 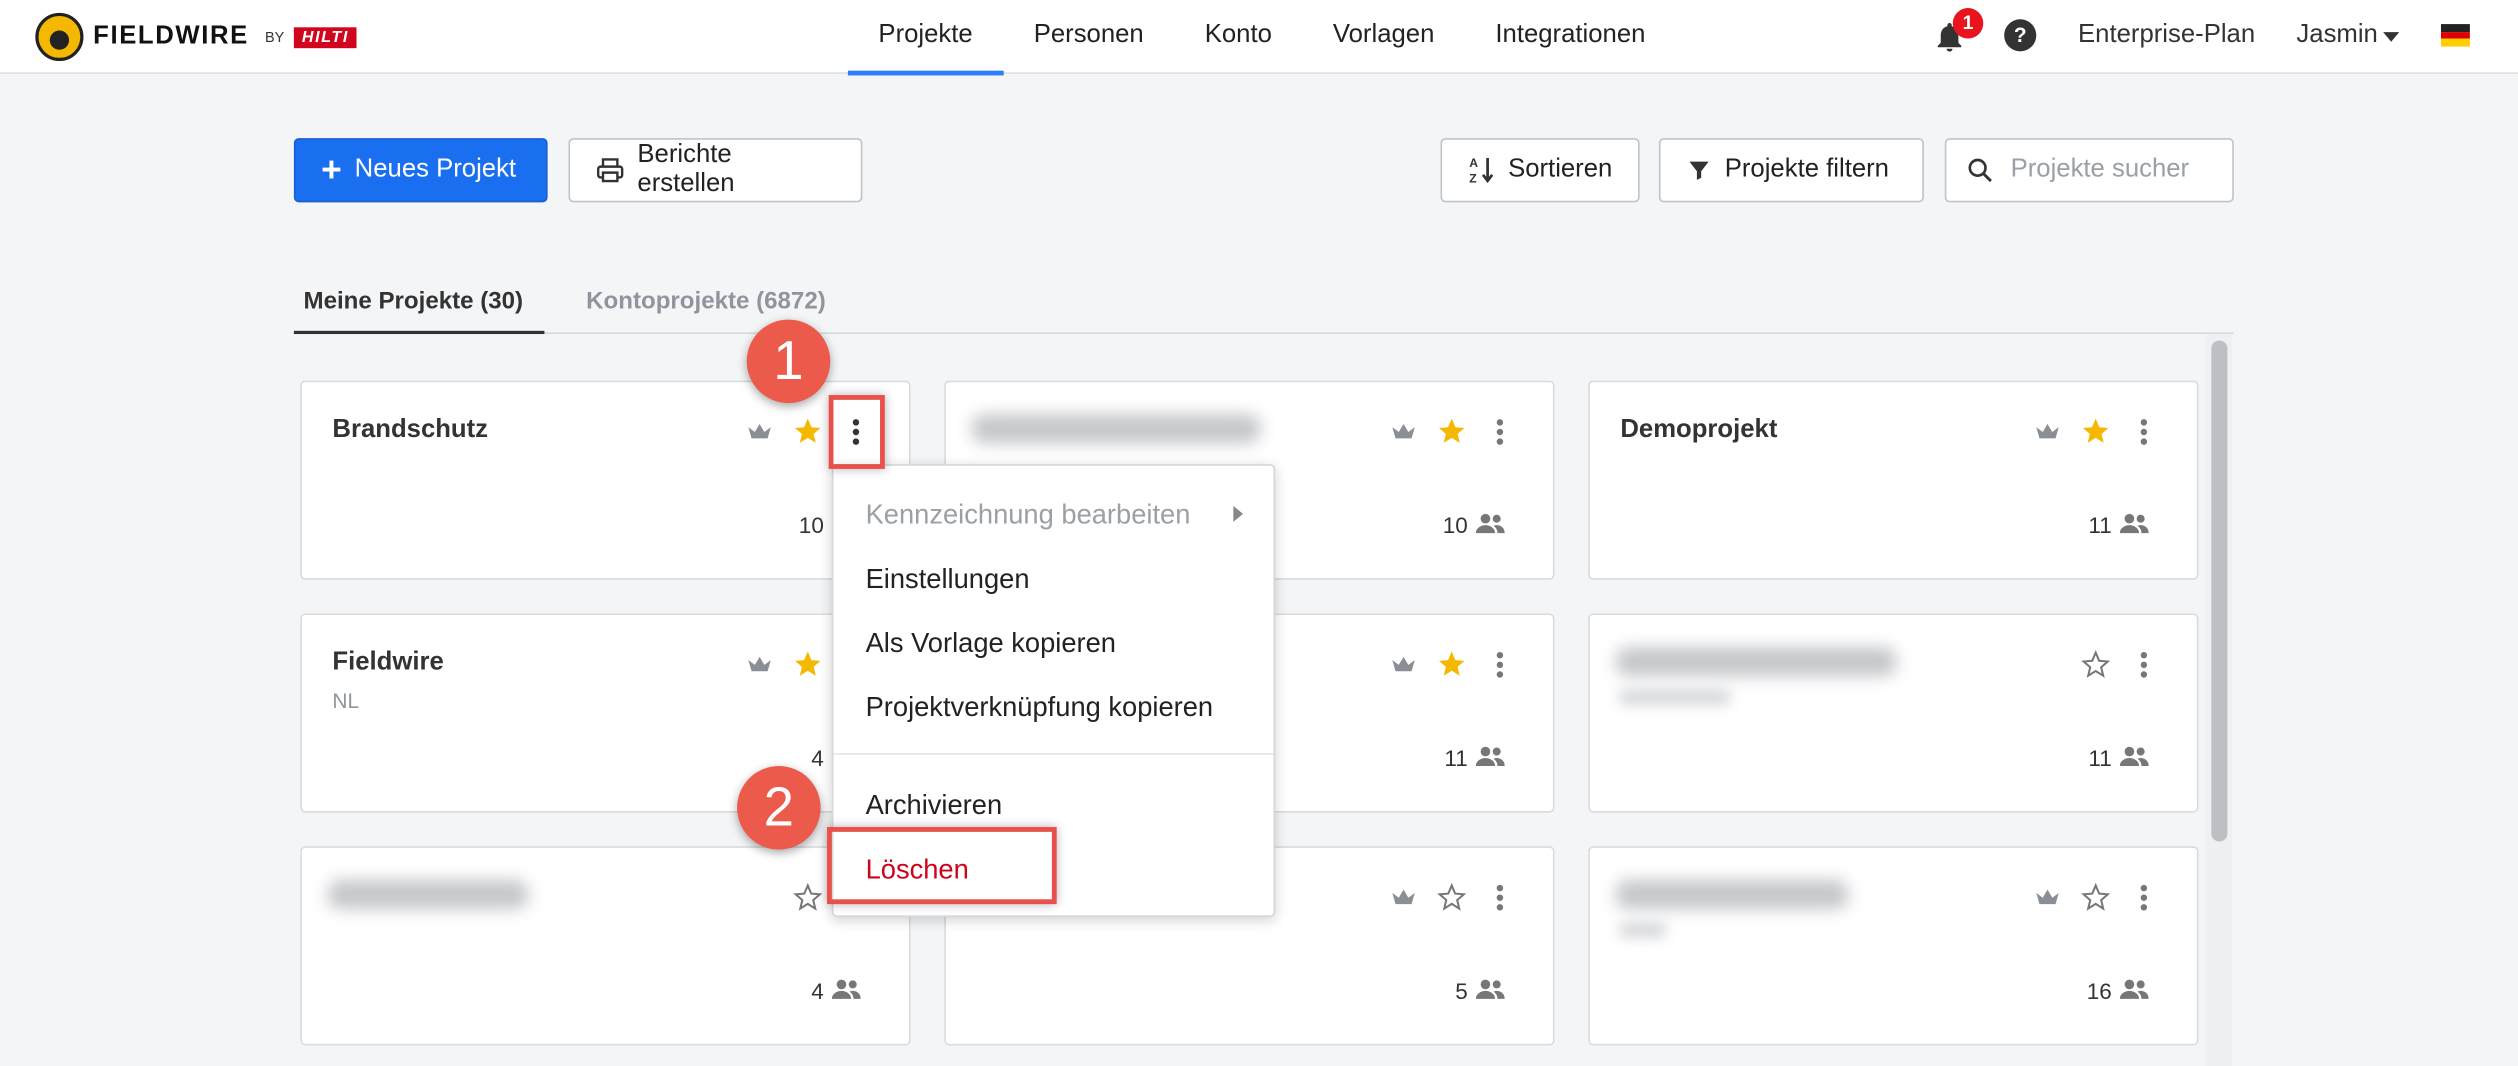 I want to click on project-card: 4, so click(x=605, y=946).